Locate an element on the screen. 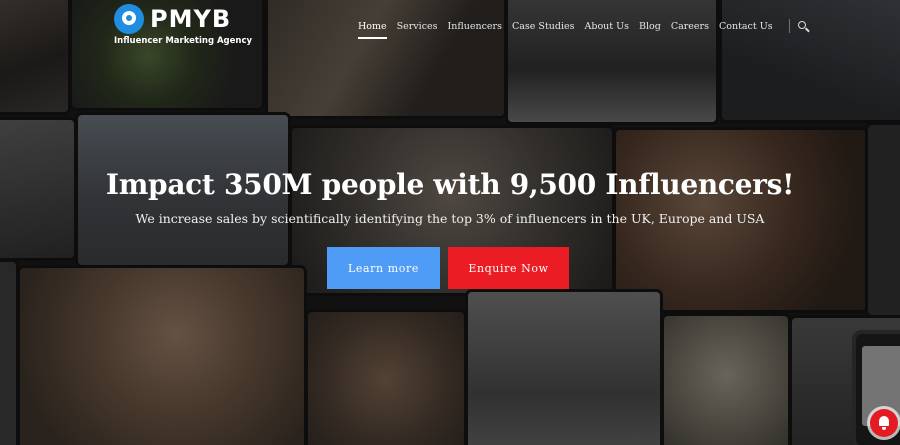  nav-item-about-us: About Us is located at coordinates (607, 26).